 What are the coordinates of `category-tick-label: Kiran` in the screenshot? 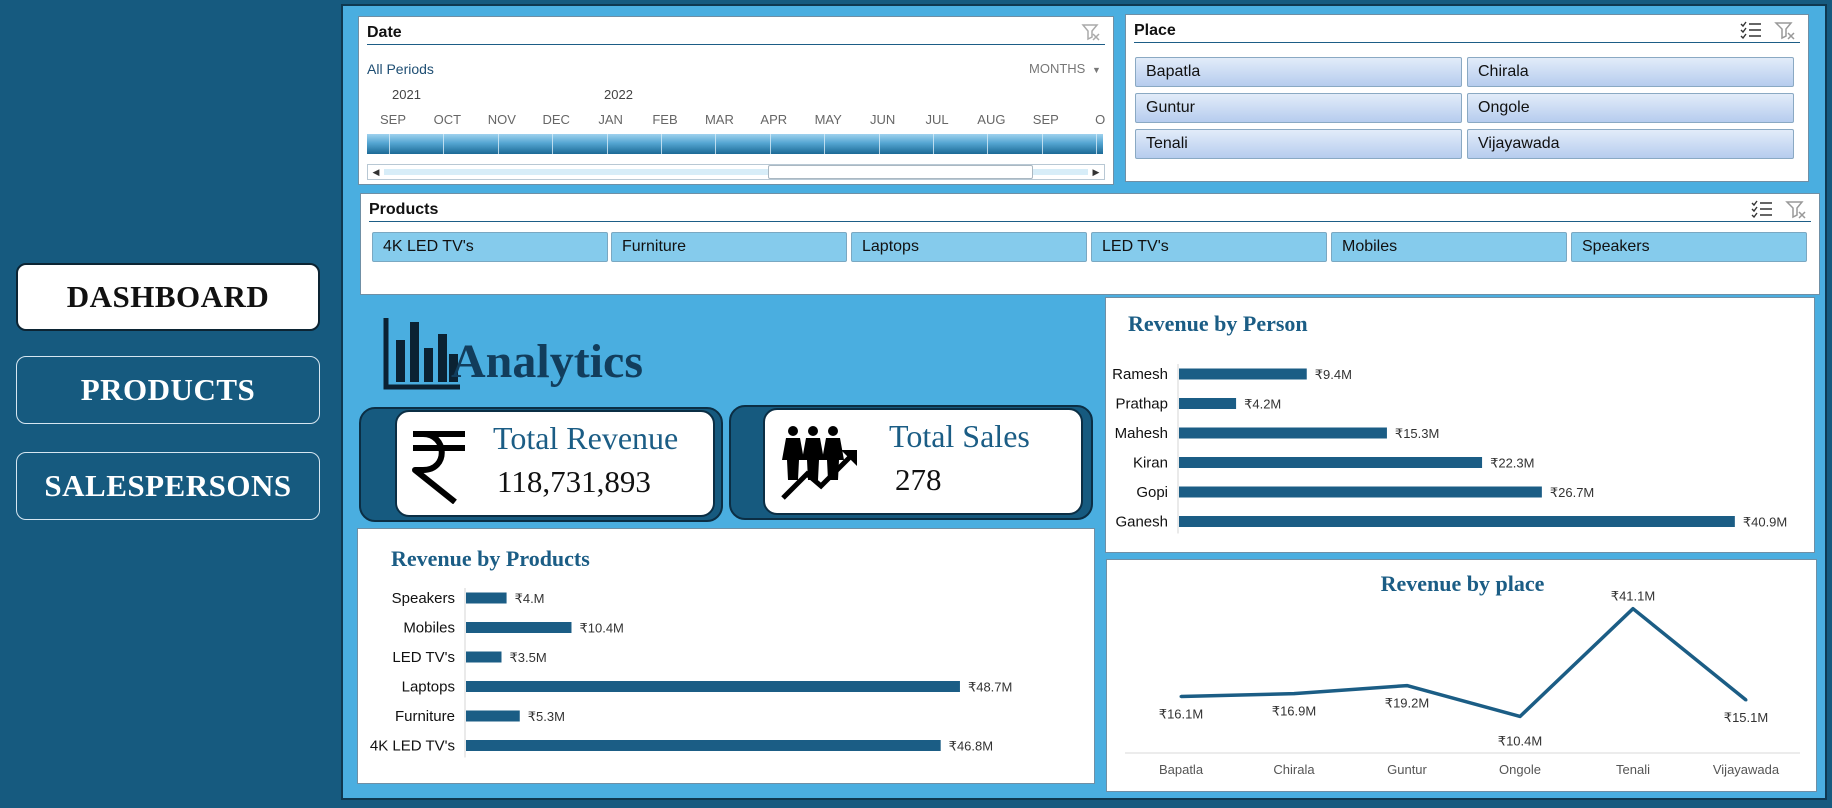 It's located at (1150, 463).